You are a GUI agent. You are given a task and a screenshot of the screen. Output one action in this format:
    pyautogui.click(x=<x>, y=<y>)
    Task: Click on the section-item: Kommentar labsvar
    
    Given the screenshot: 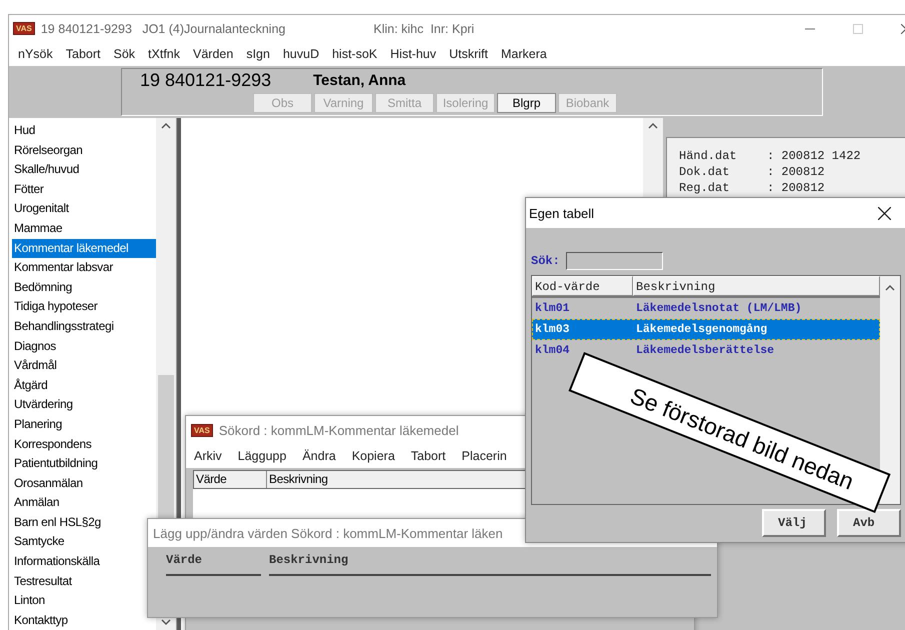 What is the action you would take?
    pyautogui.click(x=84, y=268)
    